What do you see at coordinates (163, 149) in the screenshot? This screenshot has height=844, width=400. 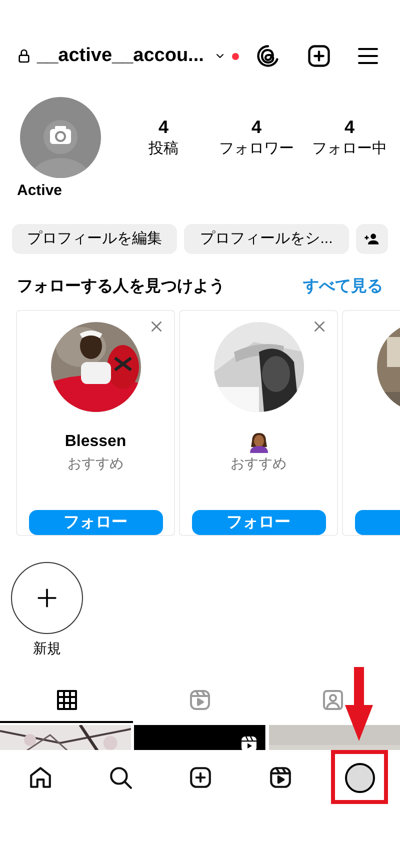 I see `stat-label: 投稿` at bounding box center [163, 149].